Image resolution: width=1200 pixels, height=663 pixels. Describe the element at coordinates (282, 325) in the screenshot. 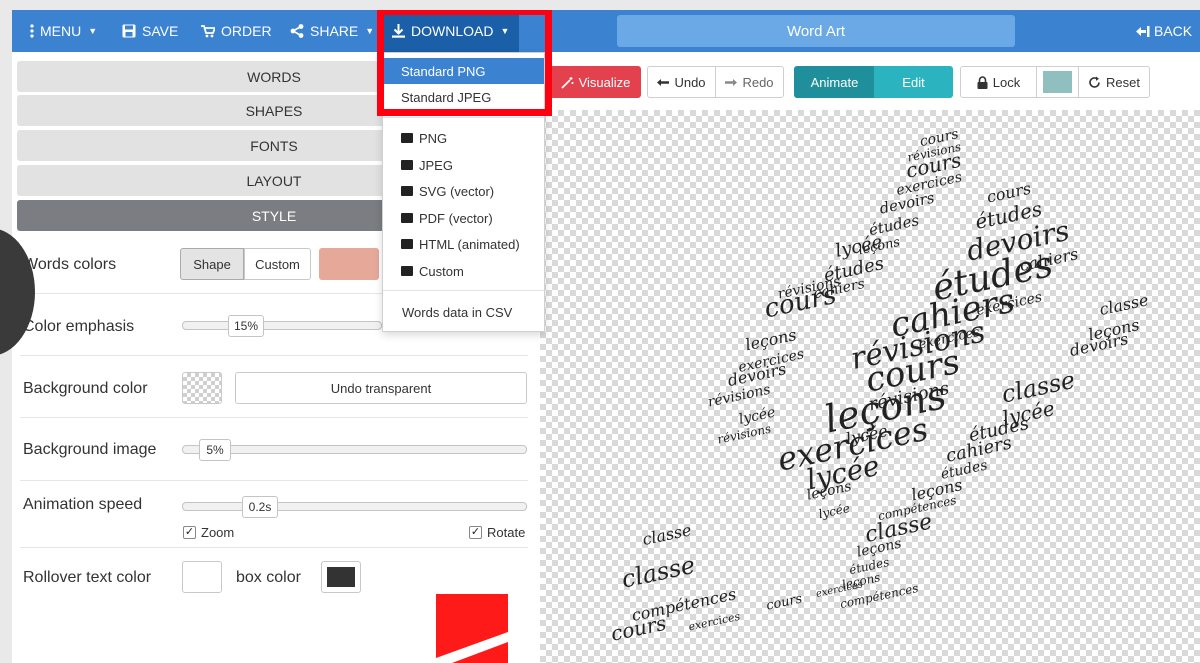

I see `color-emphasis-slider` at that location.